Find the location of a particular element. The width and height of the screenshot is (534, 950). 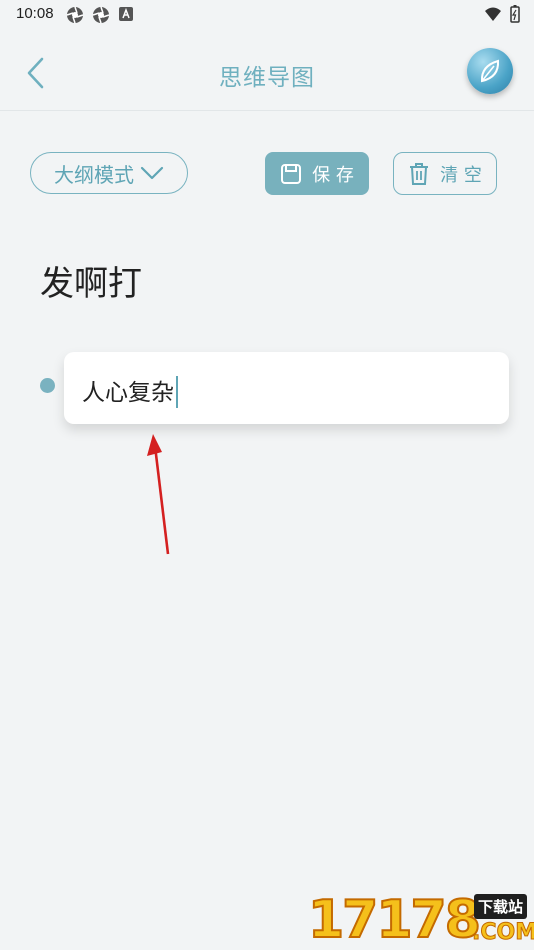

trash-icon is located at coordinates (419, 173).